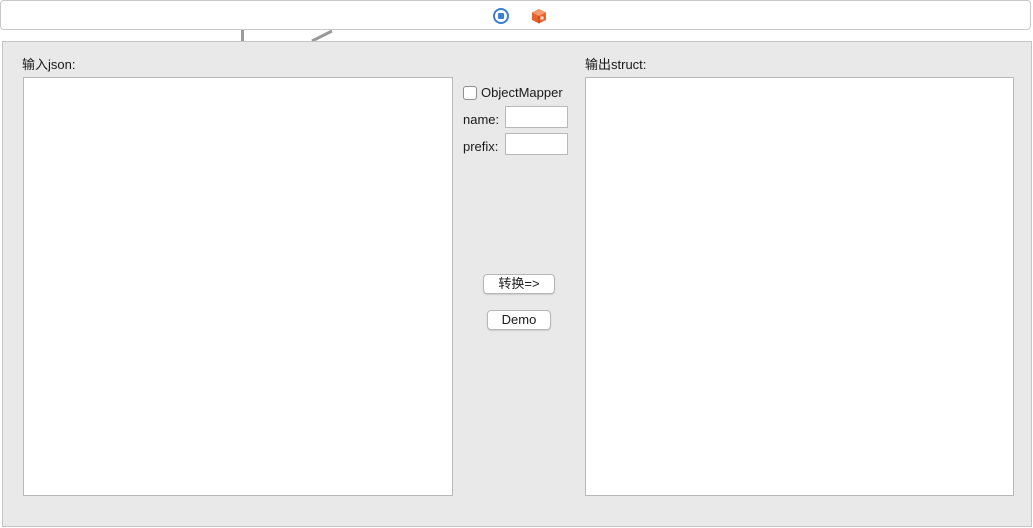  Describe the element at coordinates (242, 35) in the screenshot. I see `window-divider` at that location.